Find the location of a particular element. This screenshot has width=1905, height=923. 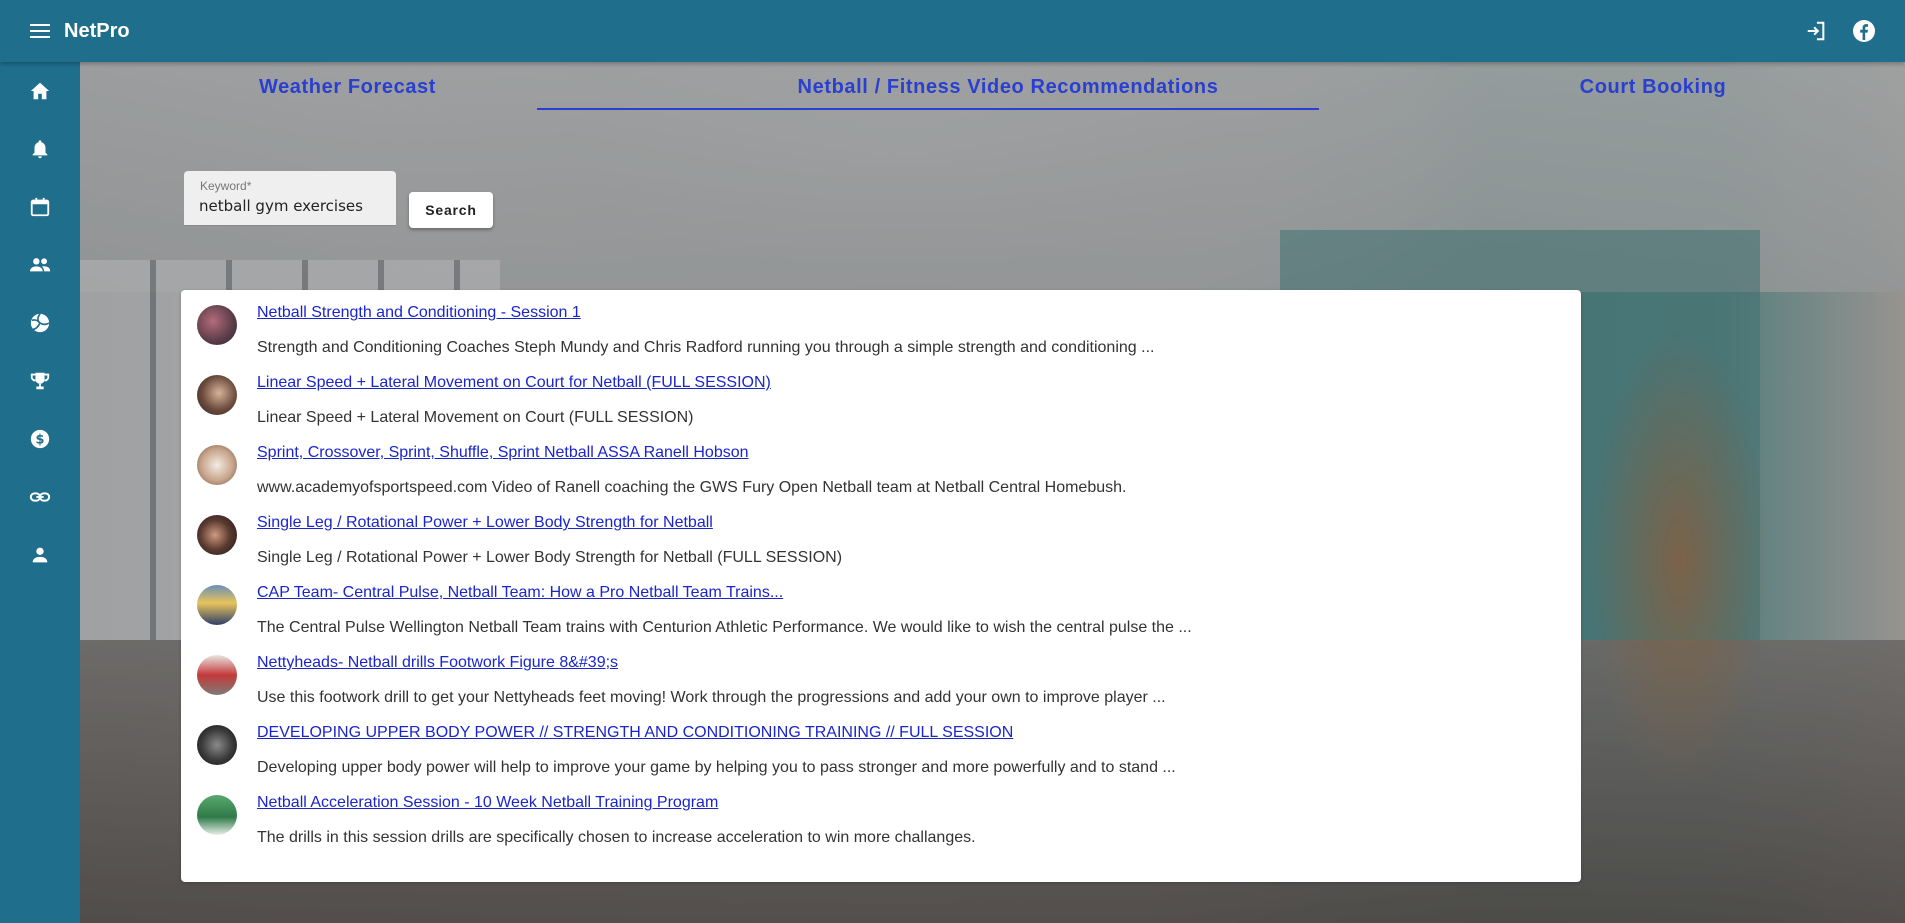

sidebar-item-trophy is located at coordinates (40, 381).